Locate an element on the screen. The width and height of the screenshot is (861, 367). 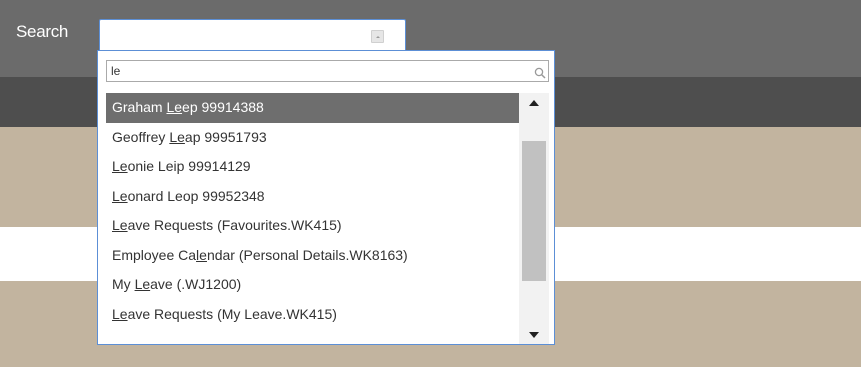
result-text: My is located at coordinates (123, 284).